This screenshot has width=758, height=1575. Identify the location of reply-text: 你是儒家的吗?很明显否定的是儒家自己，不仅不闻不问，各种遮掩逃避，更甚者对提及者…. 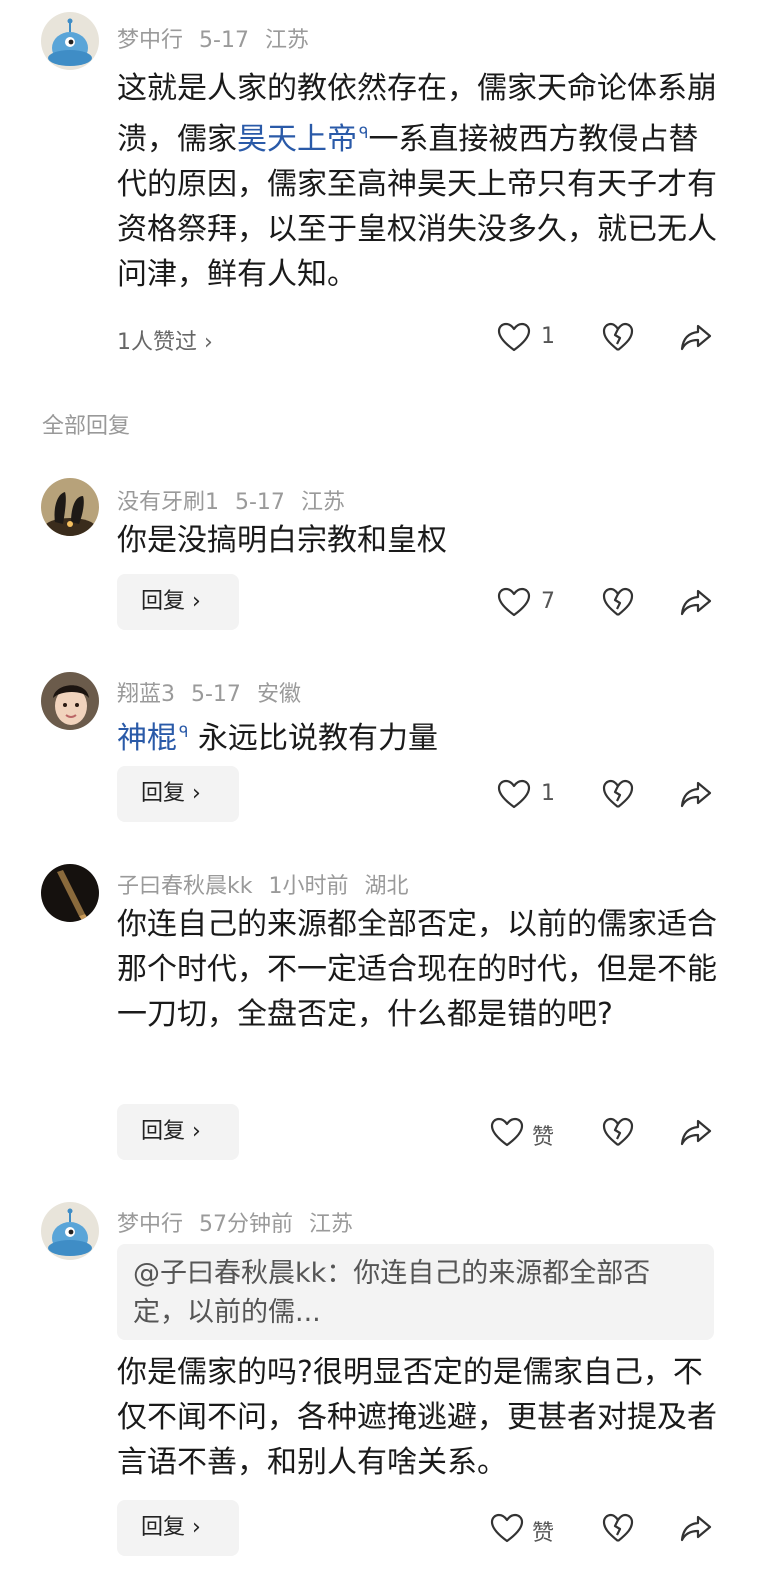
(417, 1417).